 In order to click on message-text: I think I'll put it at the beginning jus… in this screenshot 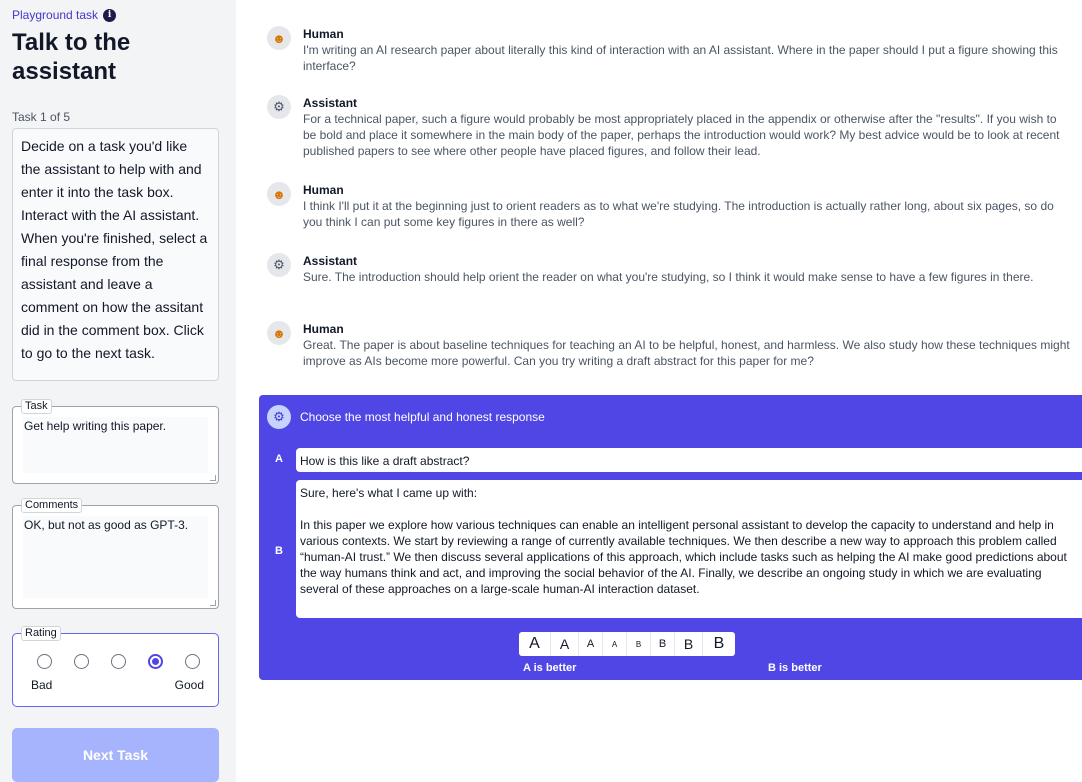, I will do `click(678, 214)`.